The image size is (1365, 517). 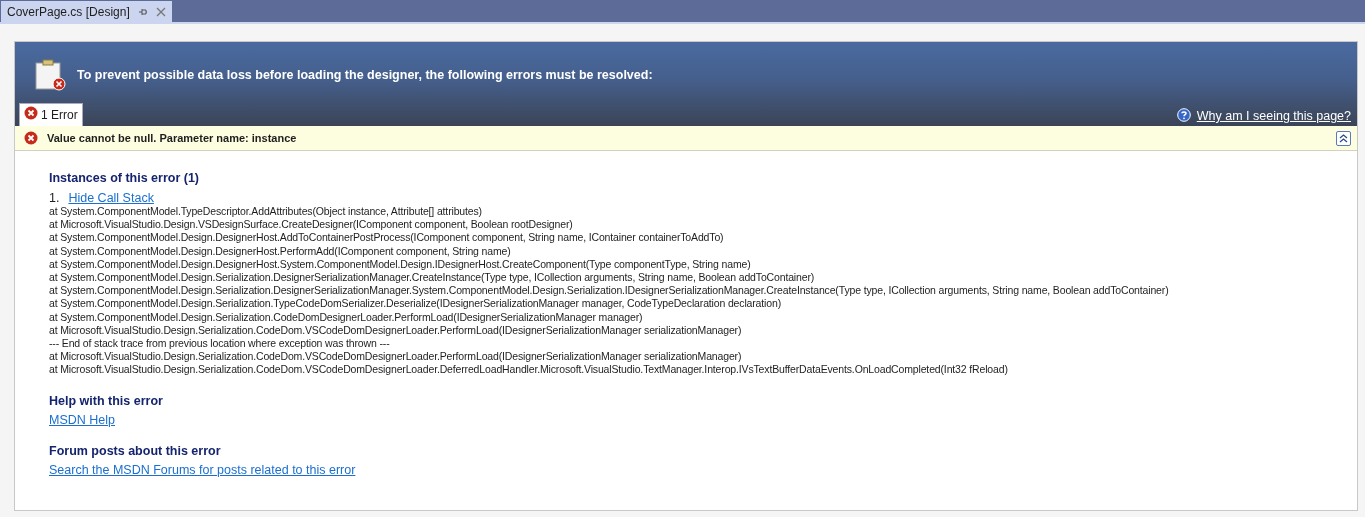 What do you see at coordinates (54, 198) in the screenshot?
I see `list-number: 1.` at bounding box center [54, 198].